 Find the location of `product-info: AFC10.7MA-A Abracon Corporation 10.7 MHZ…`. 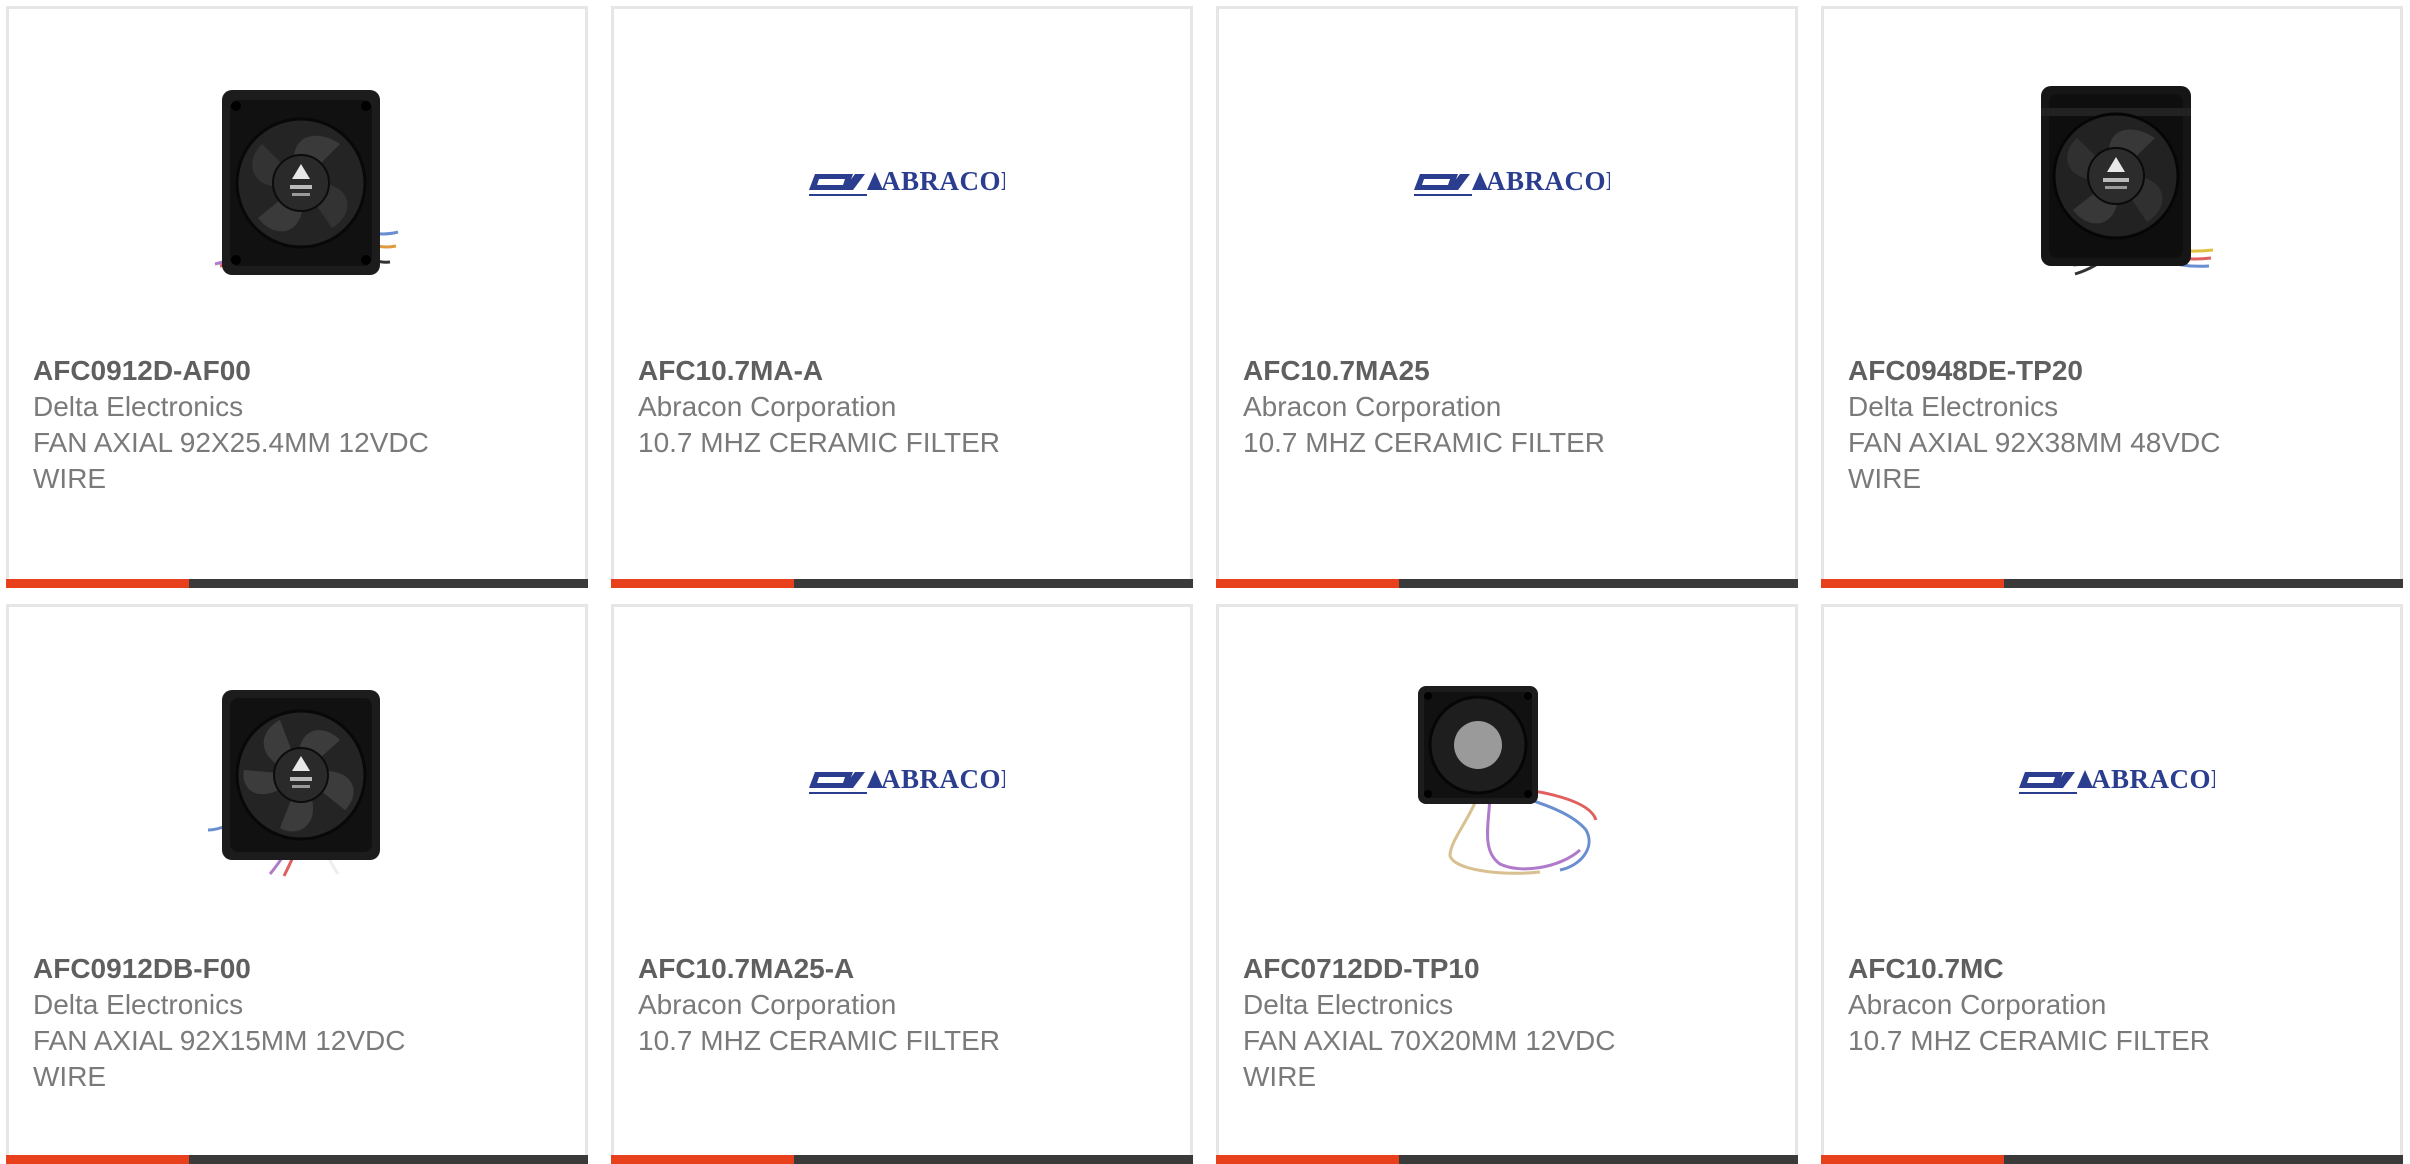

product-info: AFC10.7MA-A Abracon Corporation 10.7 MHZ… is located at coordinates (902, 407).